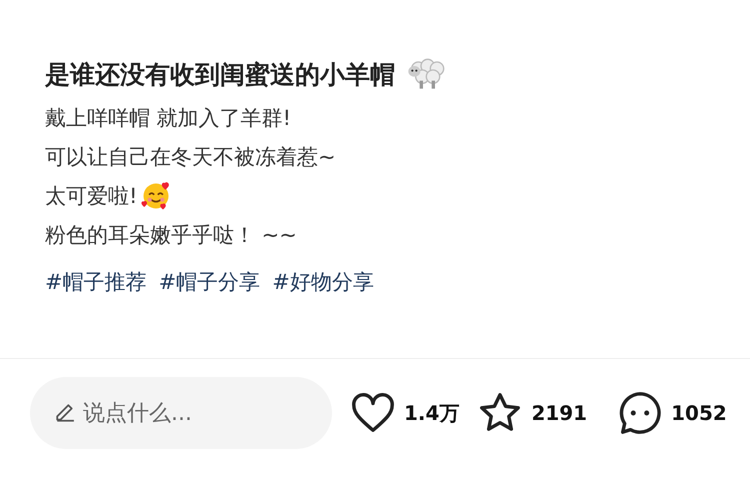 The image size is (750, 500). I want to click on smiling-face-icon, so click(156, 195).